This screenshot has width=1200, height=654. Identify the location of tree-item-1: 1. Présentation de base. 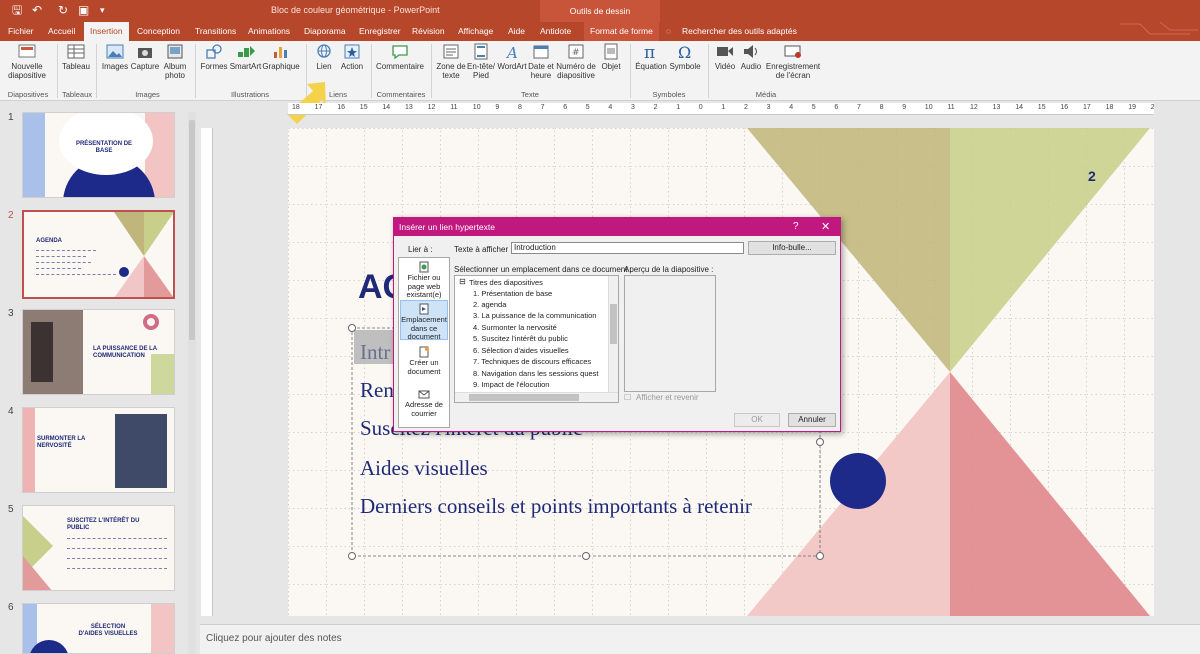
(512, 293).